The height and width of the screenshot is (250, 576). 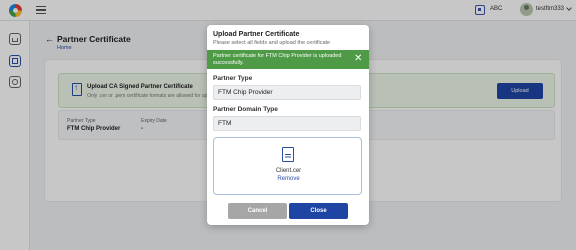 What do you see at coordinates (257, 211) in the screenshot?
I see `cancel-button: Cancel` at bounding box center [257, 211].